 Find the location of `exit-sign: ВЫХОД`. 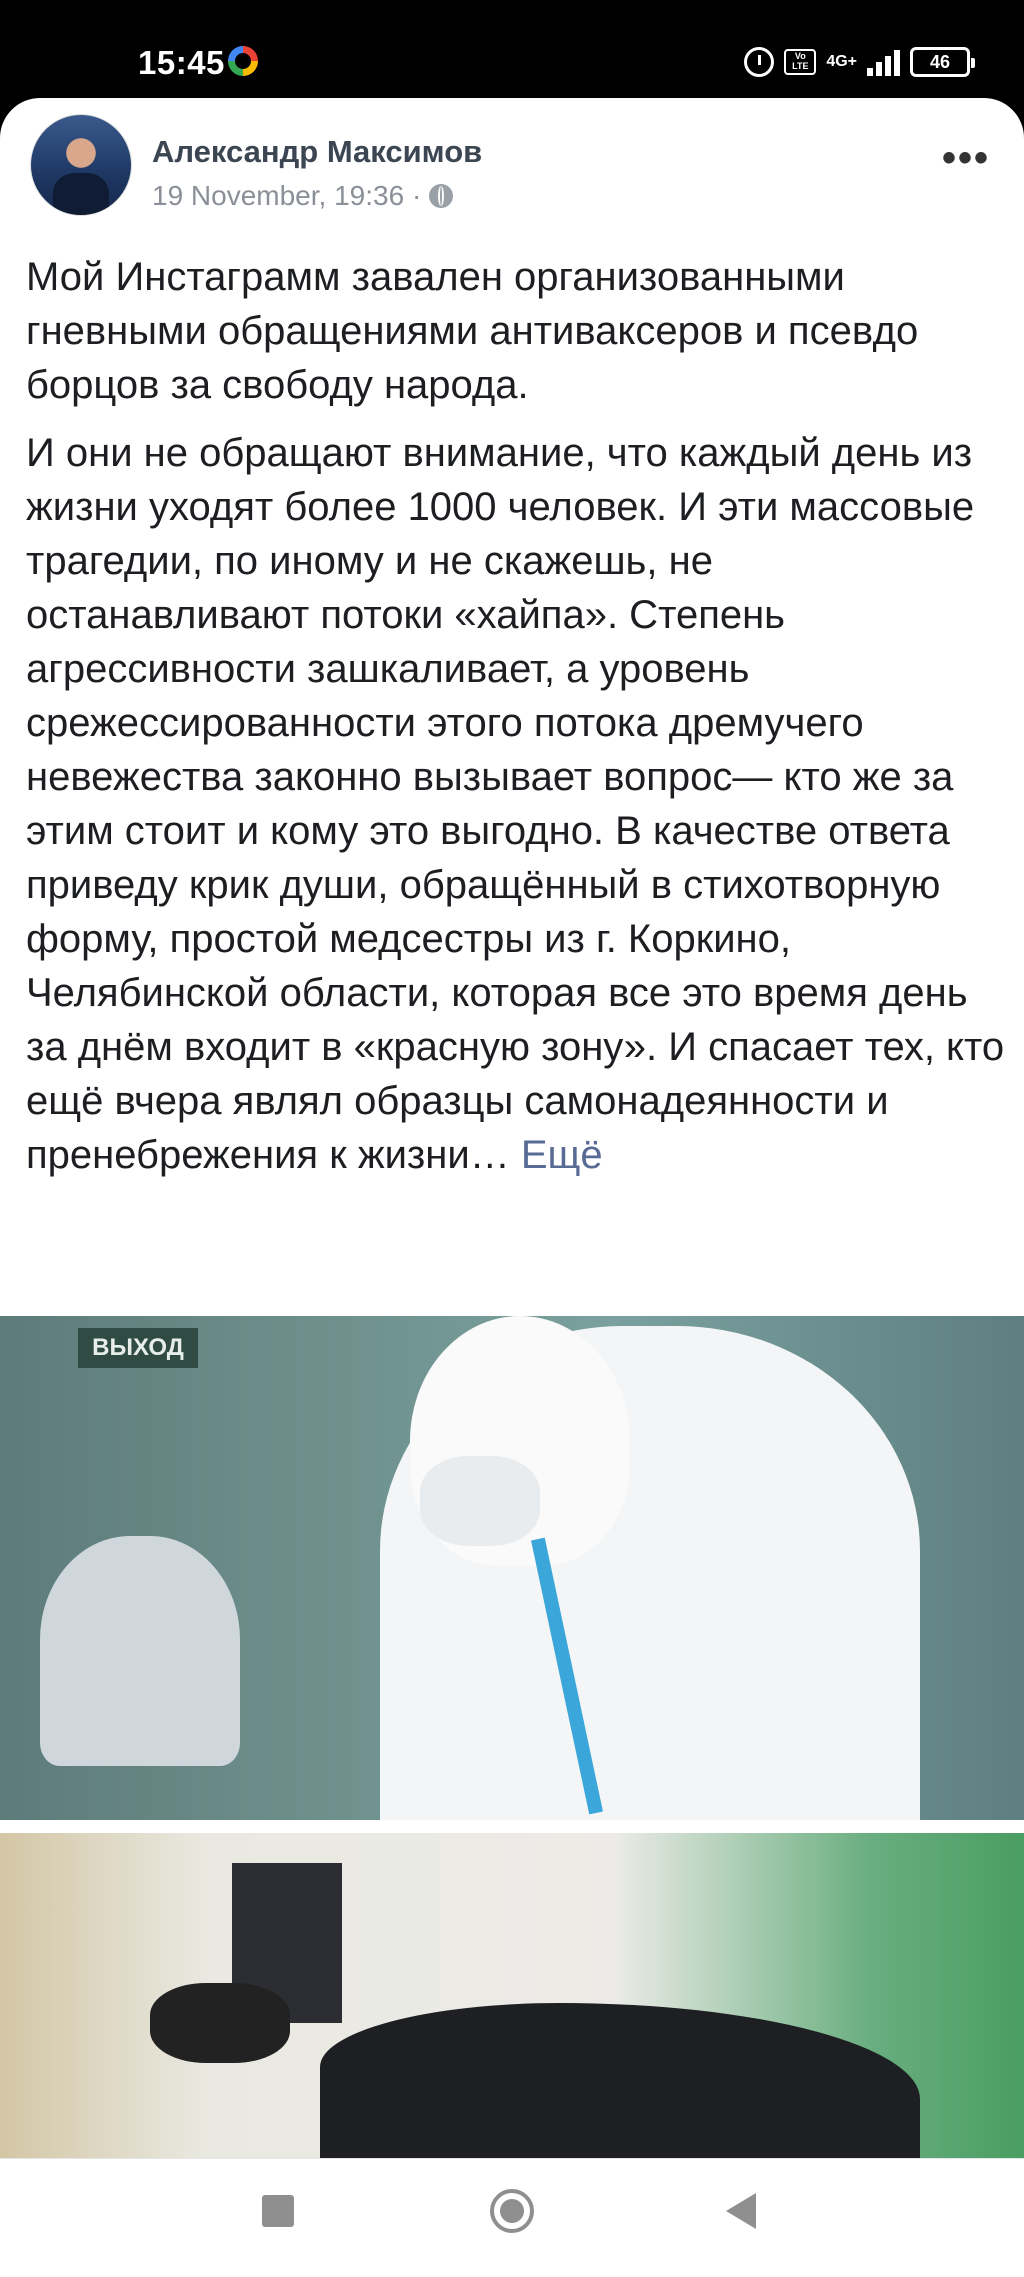

exit-sign: ВЫХОД is located at coordinates (138, 1348).